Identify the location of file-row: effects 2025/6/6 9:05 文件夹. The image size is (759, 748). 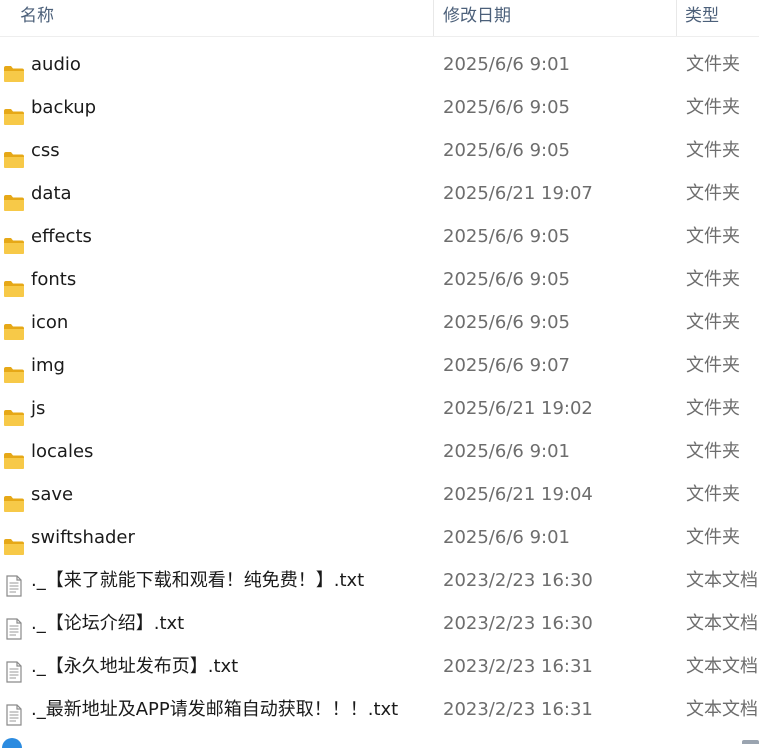
(379, 236).